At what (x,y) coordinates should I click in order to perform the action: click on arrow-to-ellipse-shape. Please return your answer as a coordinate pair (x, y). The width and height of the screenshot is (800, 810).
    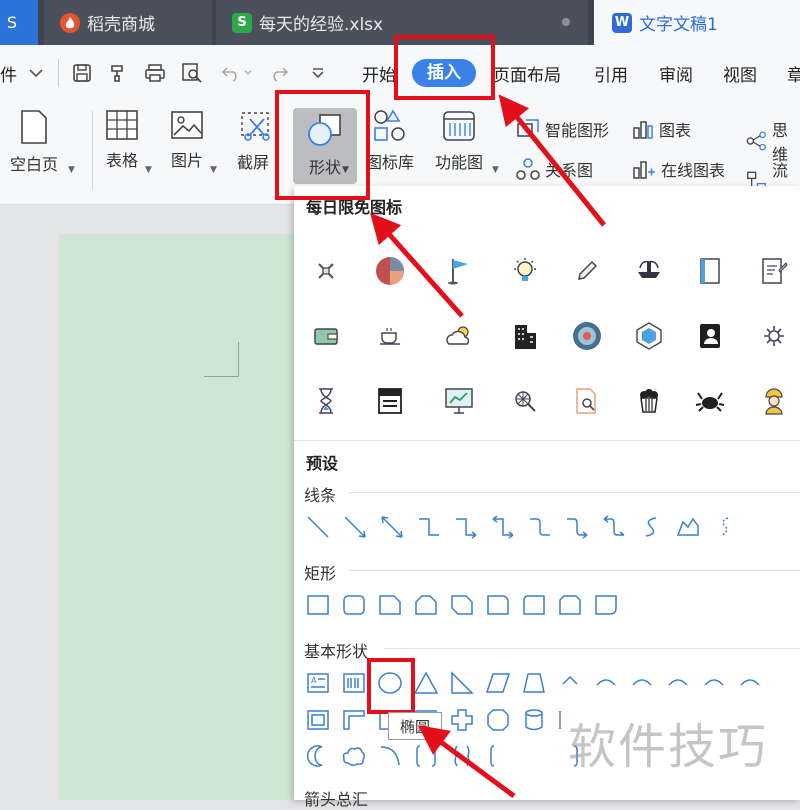
    Looking at the image, I should click on (466, 762).